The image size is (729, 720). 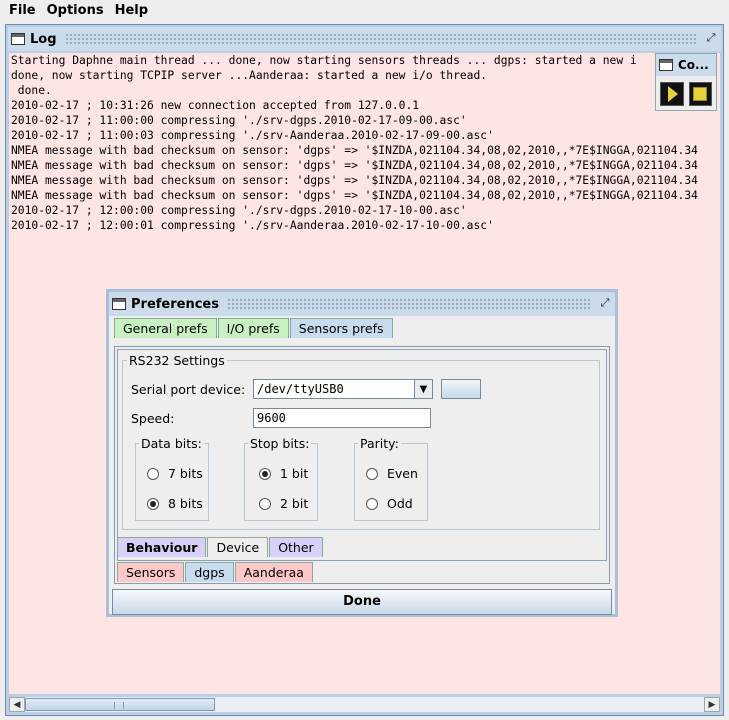 What do you see at coordinates (379, 443) in the screenshot?
I see `parity-legend: Parity:` at bounding box center [379, 443].